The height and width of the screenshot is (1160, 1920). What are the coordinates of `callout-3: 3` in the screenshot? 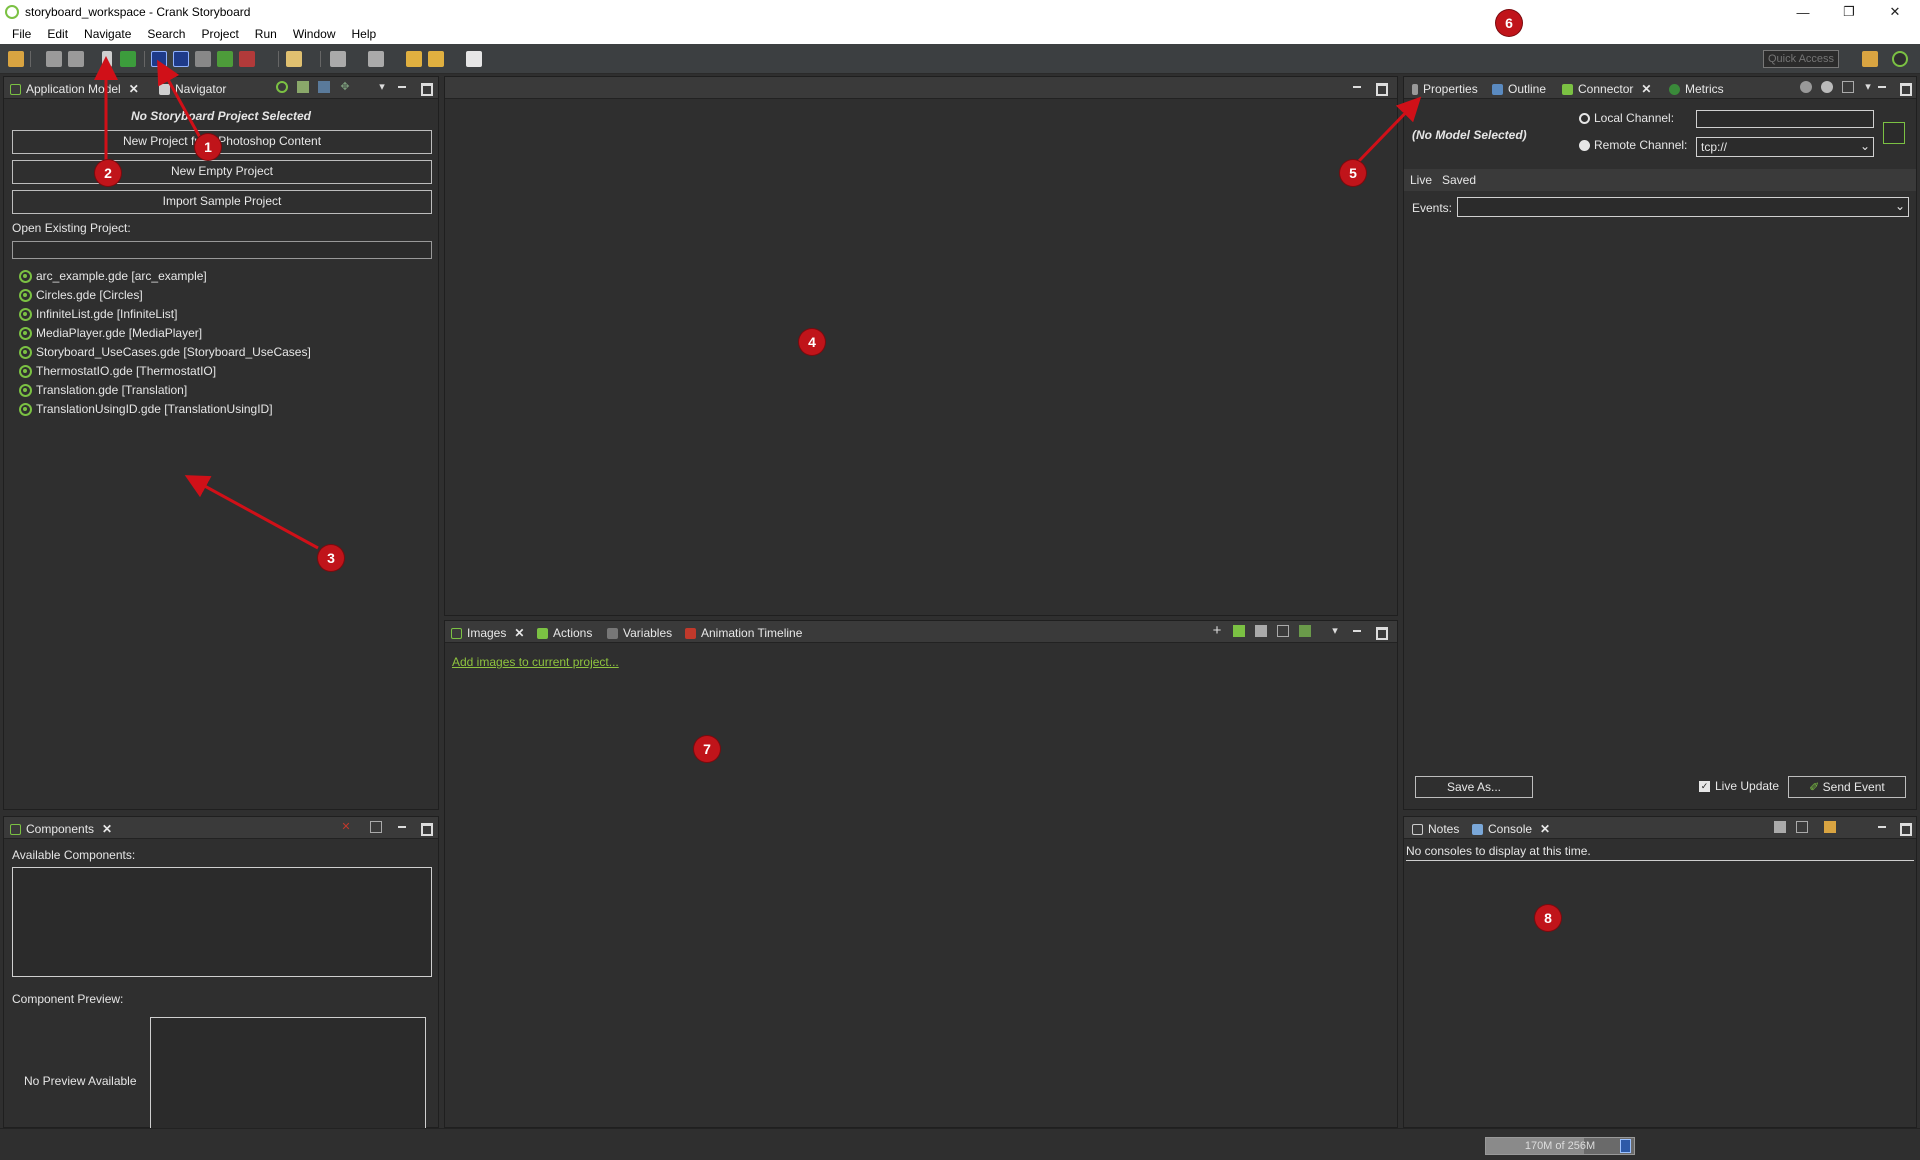 It's located at (331, 558).